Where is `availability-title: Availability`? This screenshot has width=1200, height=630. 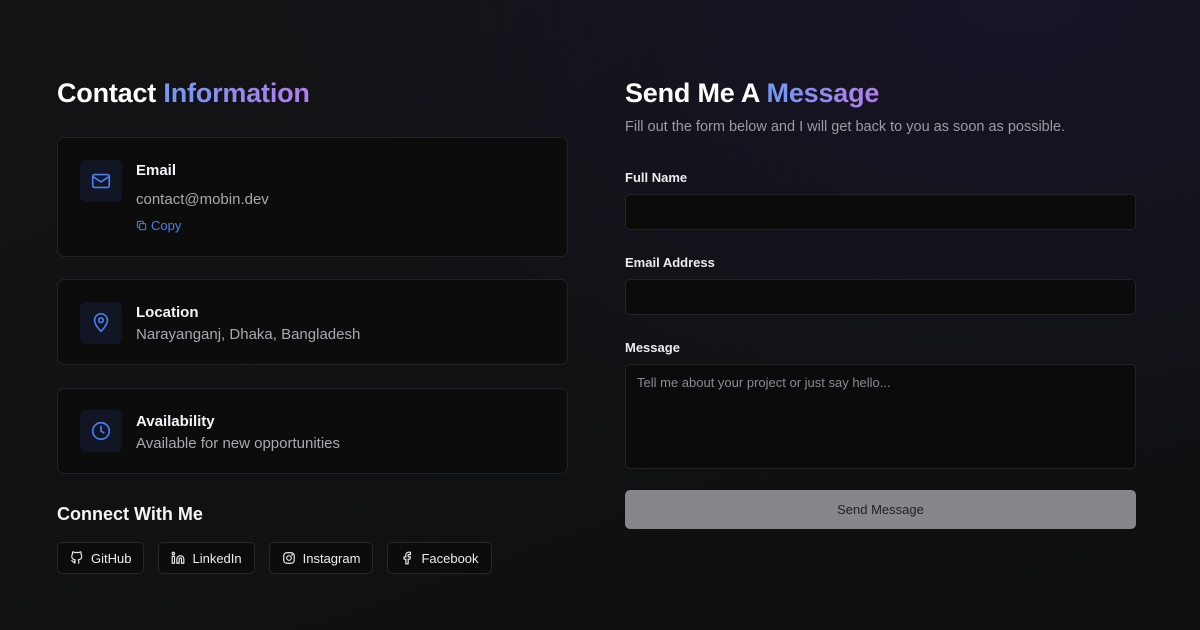
availability-title: Availability is located at coordinates (175, 421).